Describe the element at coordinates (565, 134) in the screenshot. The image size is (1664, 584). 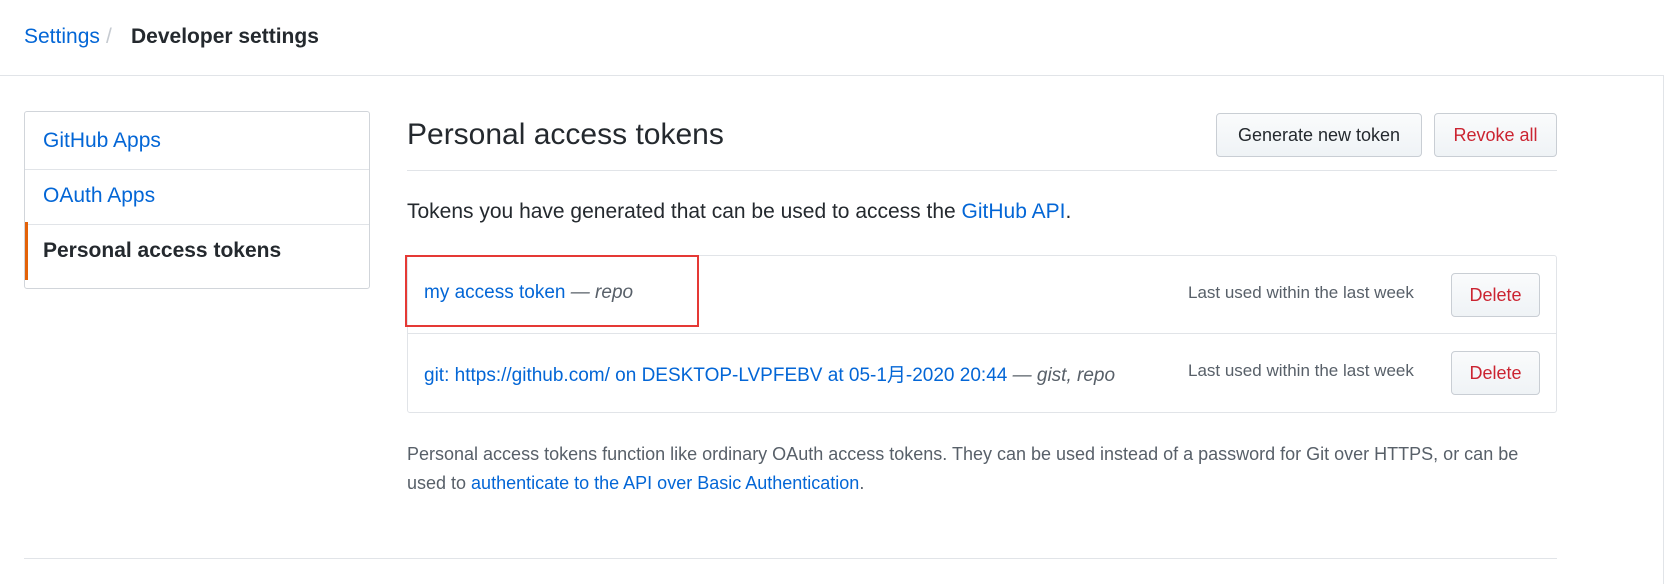
I see `page-title: Personal access tokens` at that location.